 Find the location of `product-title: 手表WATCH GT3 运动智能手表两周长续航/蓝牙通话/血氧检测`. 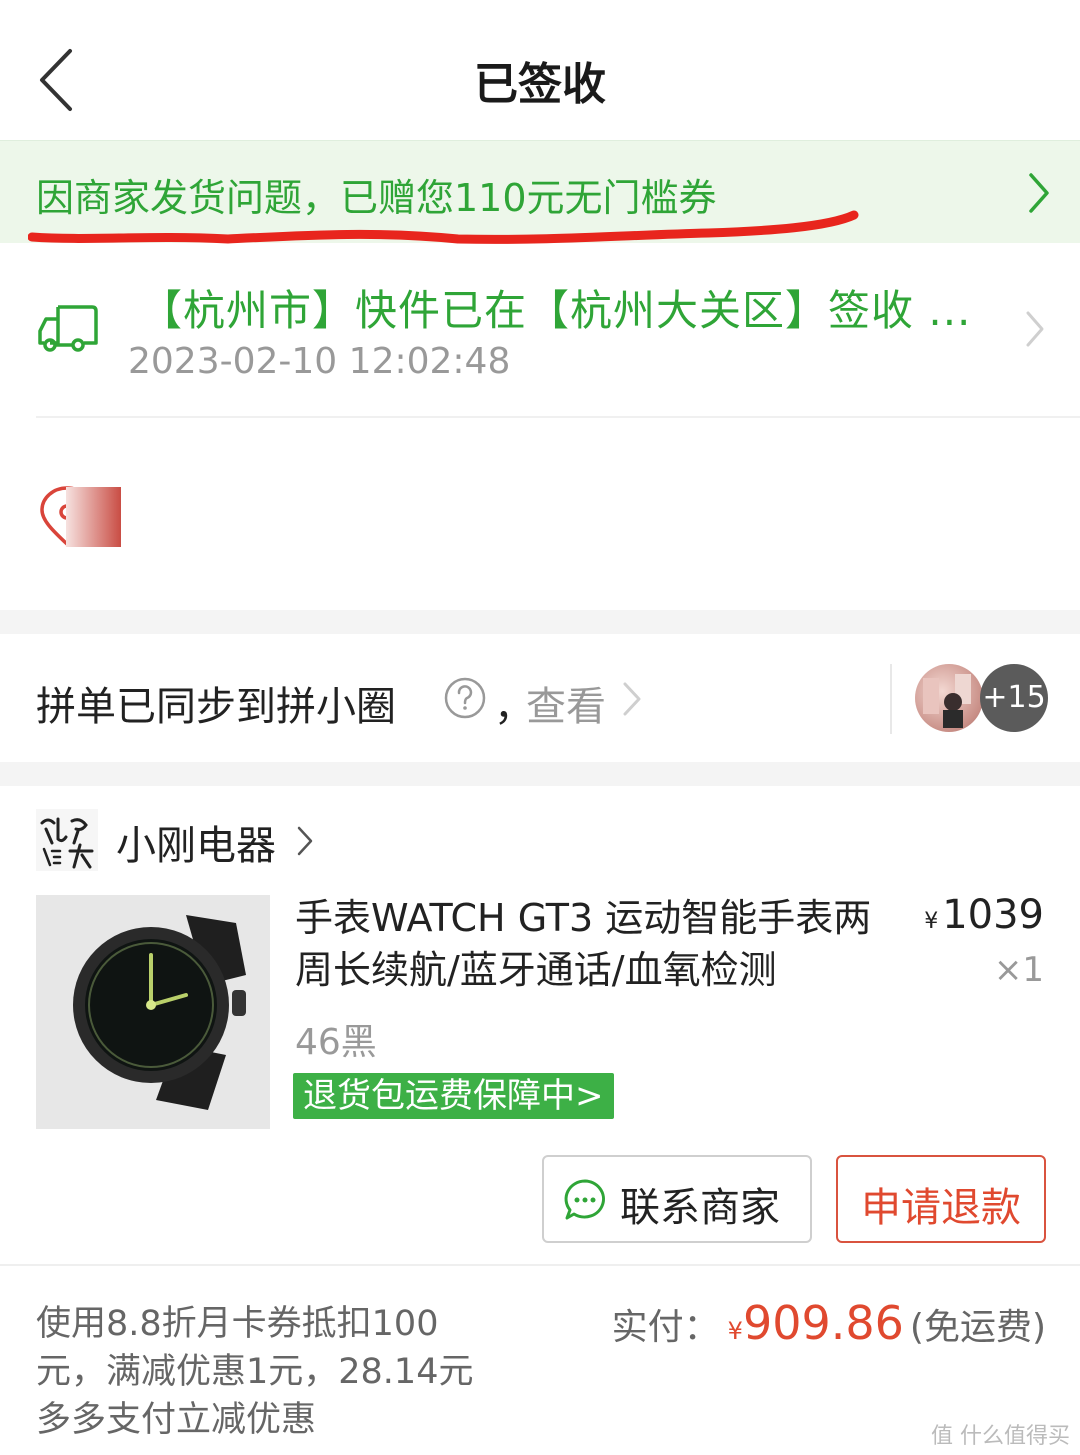

product-title: 手表WATCH GT3 运动智能手表两周长续航/蓝牙通话/血氧检测 is located at coordinates (595, 944).